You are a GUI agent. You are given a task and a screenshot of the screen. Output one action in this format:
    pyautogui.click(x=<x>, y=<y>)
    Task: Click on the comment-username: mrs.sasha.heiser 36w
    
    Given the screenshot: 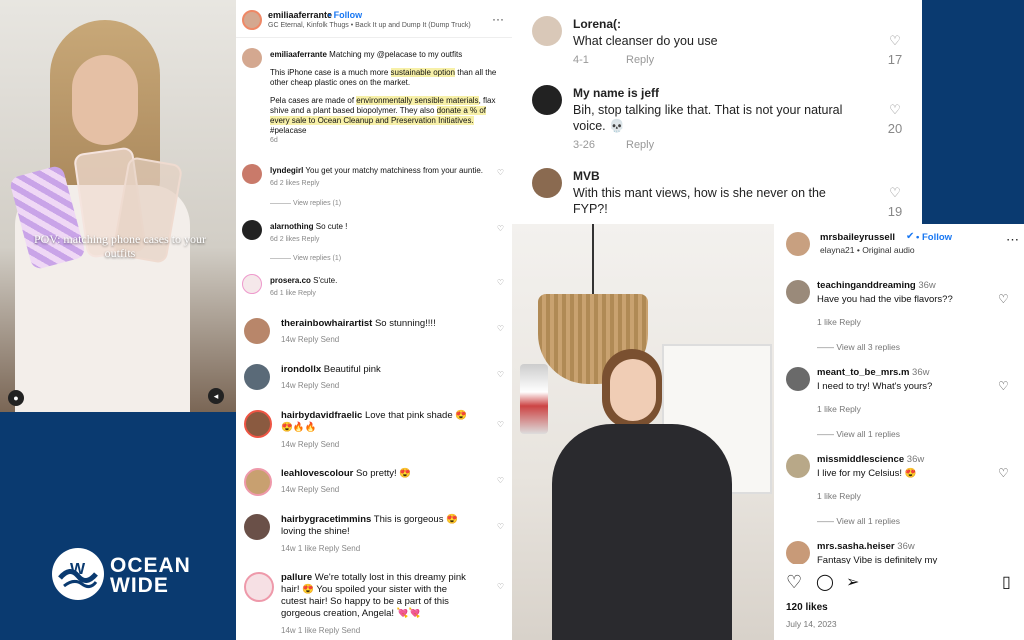 What is the action you would take?
    pyautogui.click(x=866, y=546)
    